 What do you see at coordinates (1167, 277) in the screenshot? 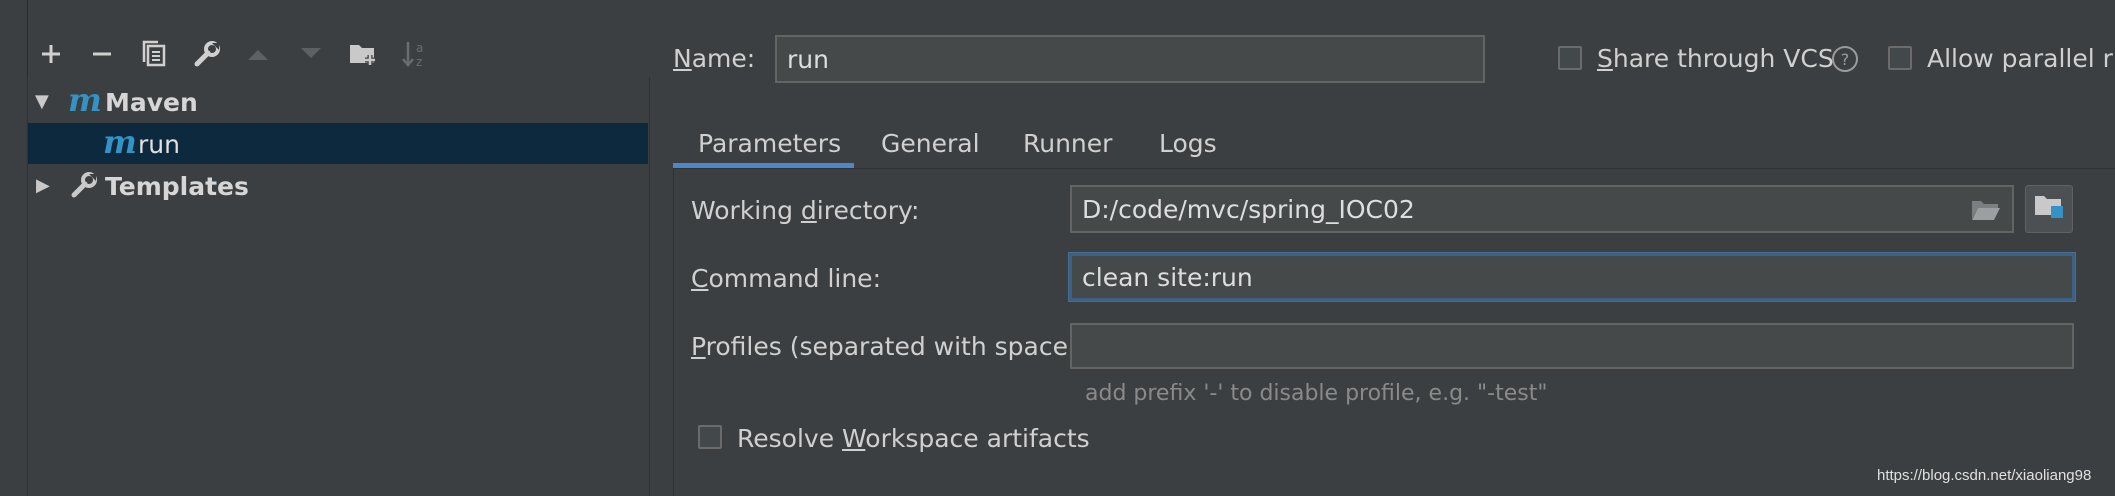
I see `command-line-value: clean site:run` at bounding box center [1167, 277].